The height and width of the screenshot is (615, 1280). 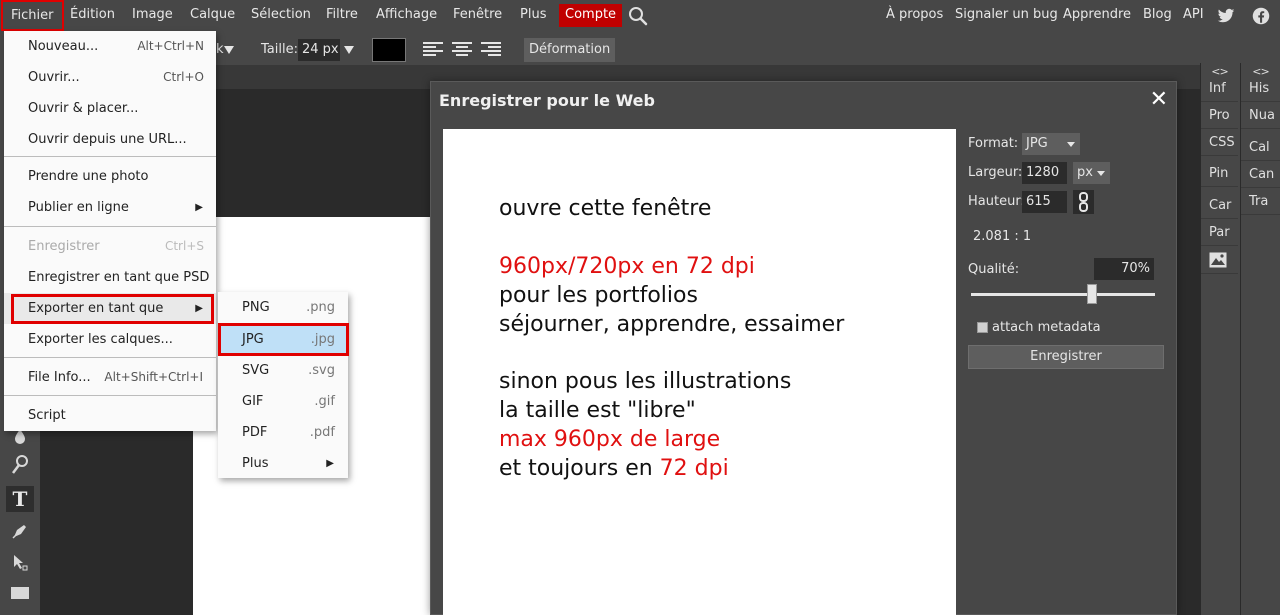 I want to click on panel-tab-character: Car, so click(x=1219, y=205).